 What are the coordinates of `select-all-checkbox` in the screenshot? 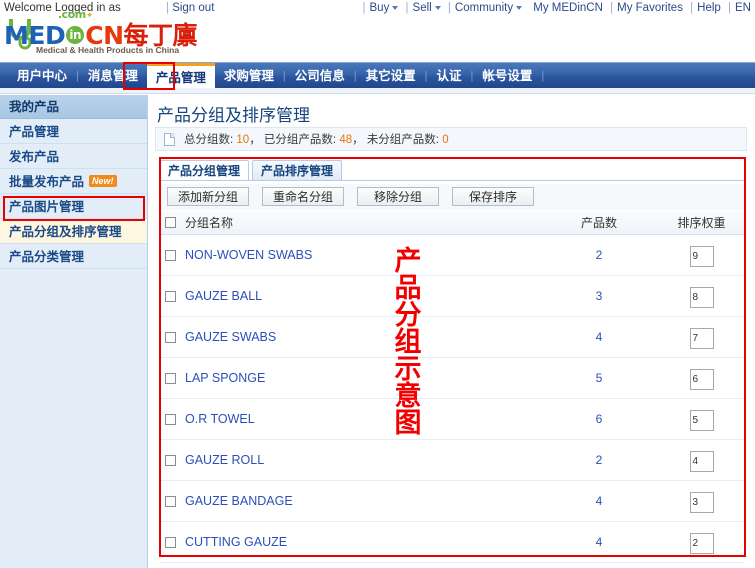 It's located at (170, 222).